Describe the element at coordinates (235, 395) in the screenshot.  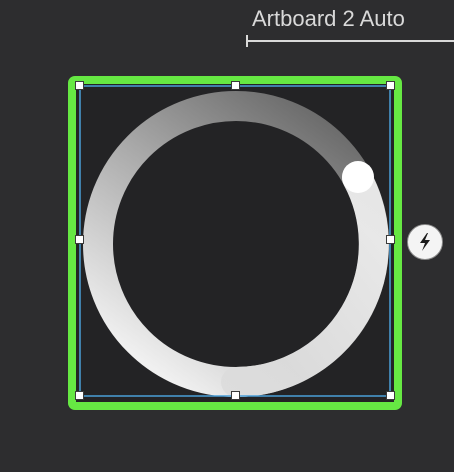
I see `resize-handle-bottom` at that location.